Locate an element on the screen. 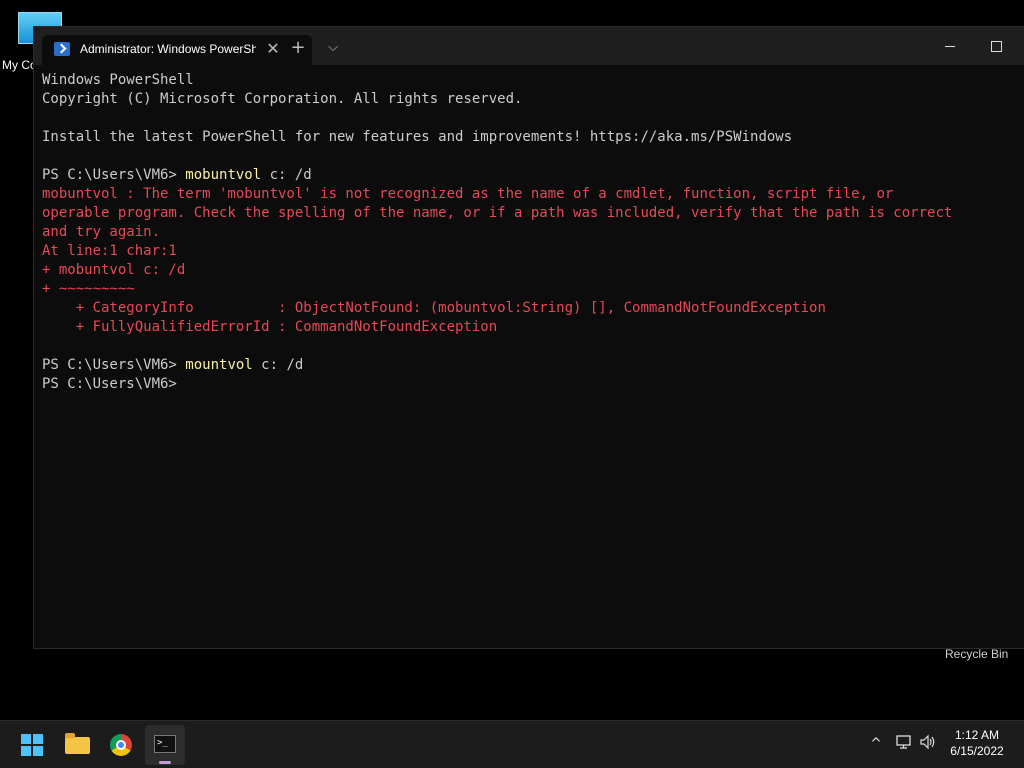 The height and width of the screenshot is (768, 1024). desktop-icon-recycle-bin: Recycle Bin is located at coordinates (976, 654).